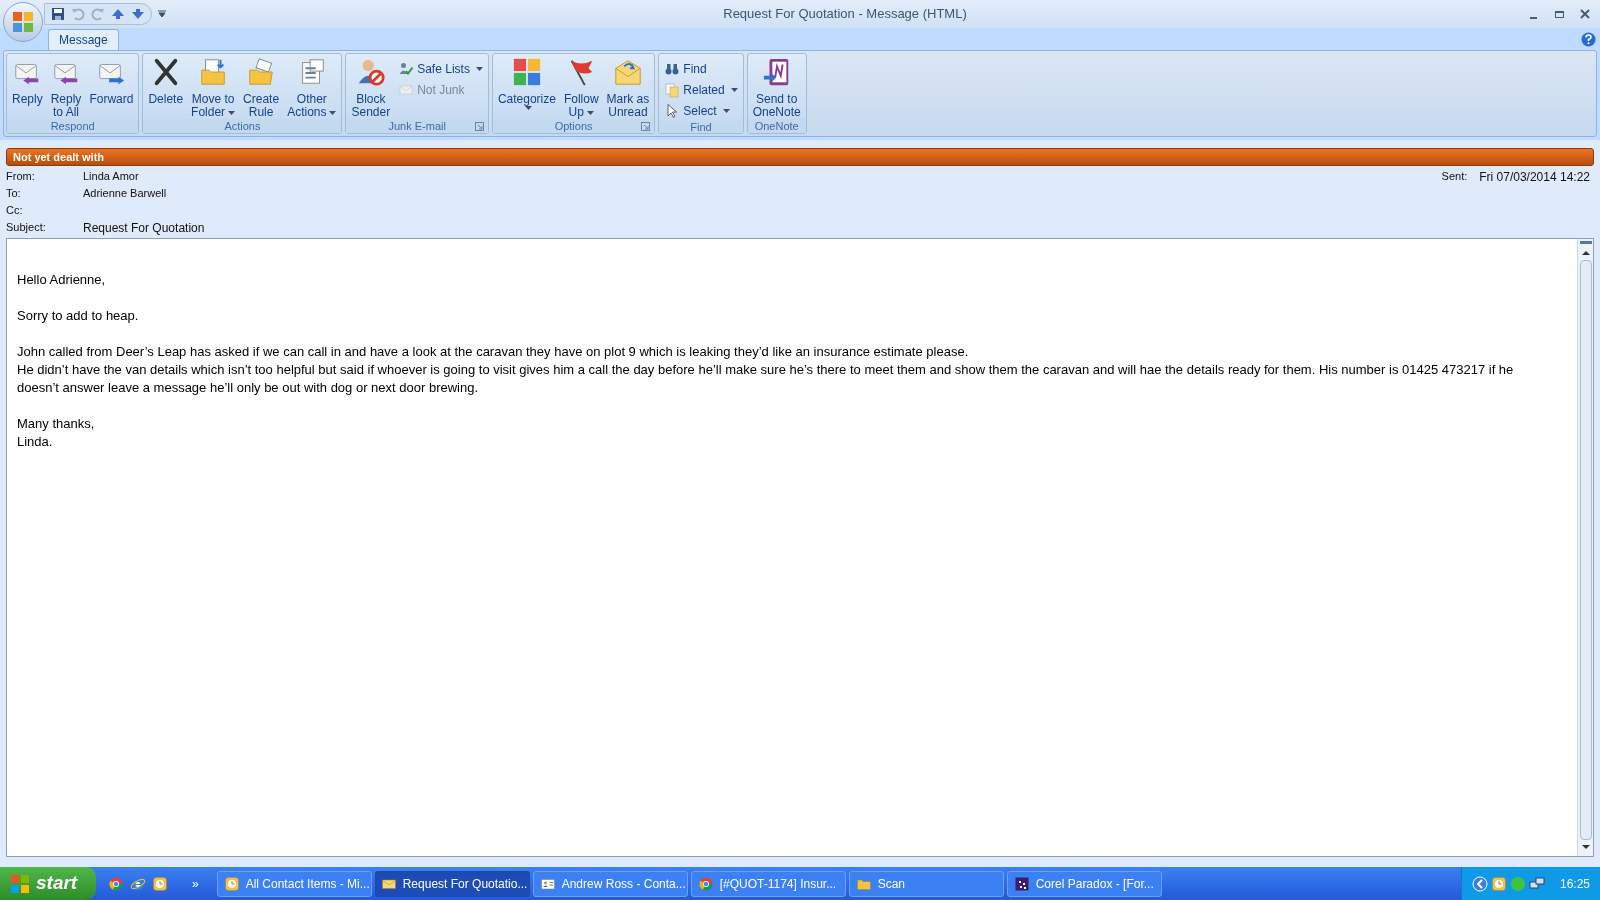 This screenshot has height=900, width=1600. I want to click on up-arrow-icon, so click(118, 14).